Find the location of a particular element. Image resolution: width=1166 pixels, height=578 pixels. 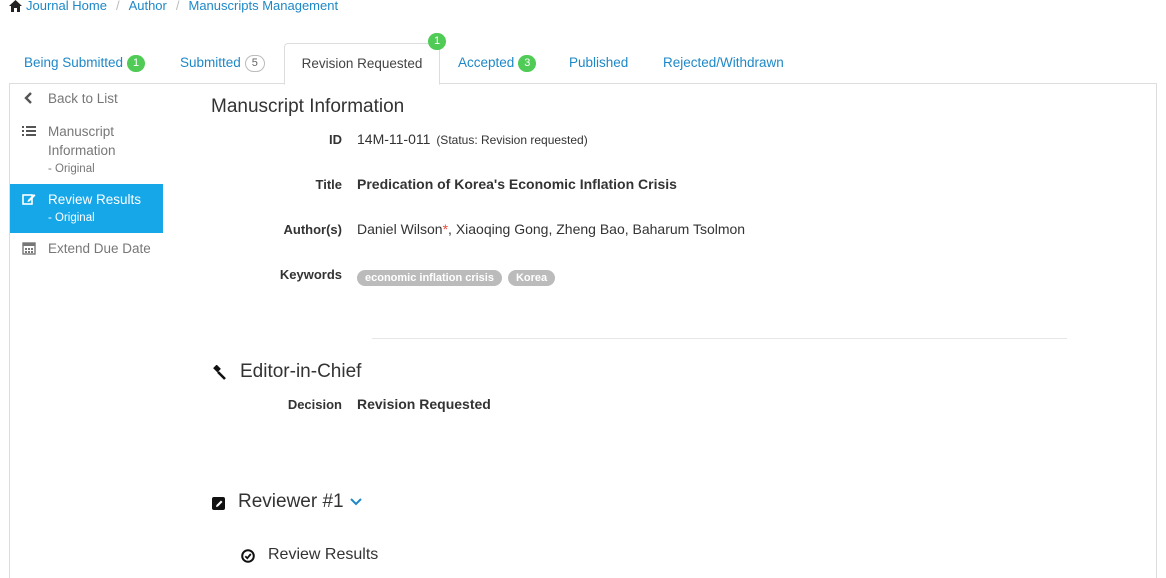

tab-accepted: Accepted 3 is located at coordinates (497, 63).